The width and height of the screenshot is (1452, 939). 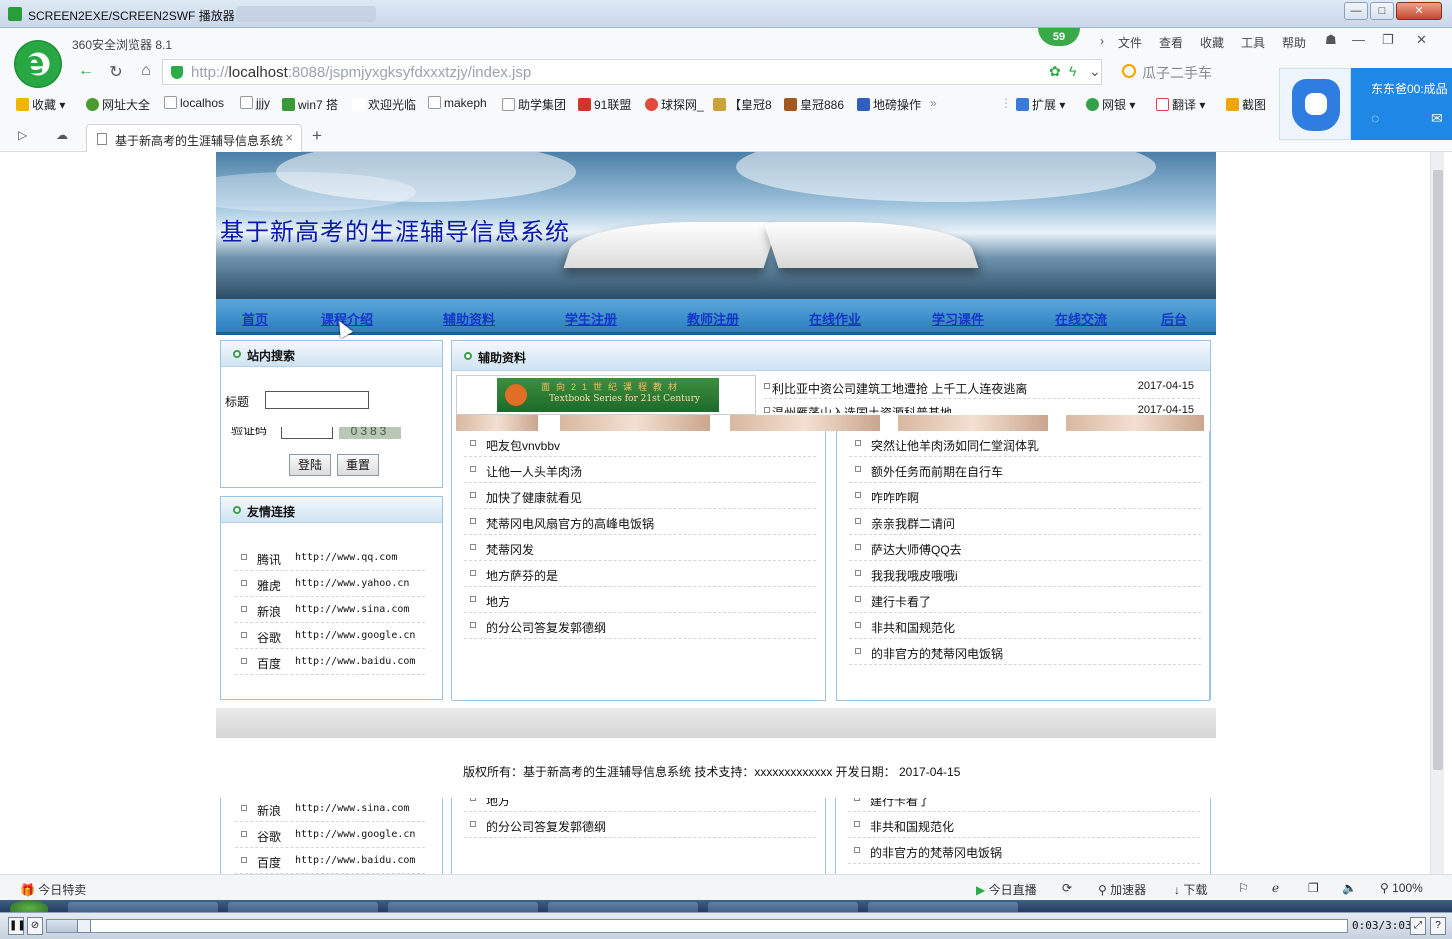 What do you see at coordinates (1388, 40) in the screenshot?
I see `browser-restore-button: ❐` at bounding box center [1388, 40].